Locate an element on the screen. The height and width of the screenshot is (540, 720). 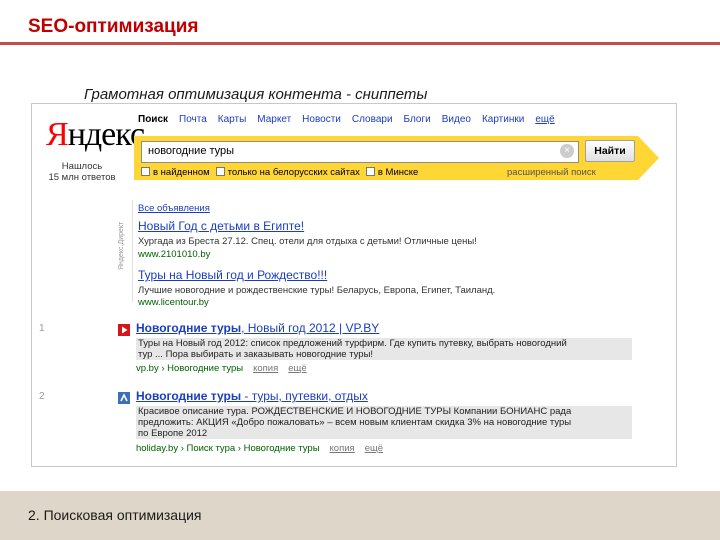
tab-maps: Карты is located at coordinates (232, 119).